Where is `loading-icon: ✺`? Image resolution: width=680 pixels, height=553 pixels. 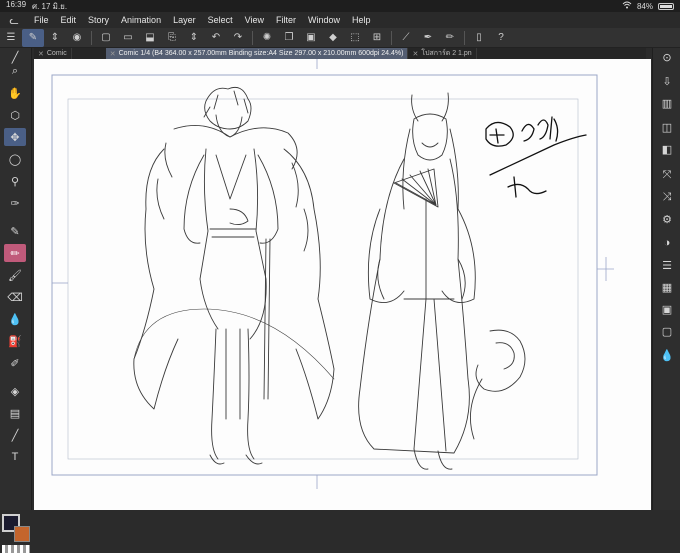
loading-icon: ✺ is located at coordinates (267, 38).